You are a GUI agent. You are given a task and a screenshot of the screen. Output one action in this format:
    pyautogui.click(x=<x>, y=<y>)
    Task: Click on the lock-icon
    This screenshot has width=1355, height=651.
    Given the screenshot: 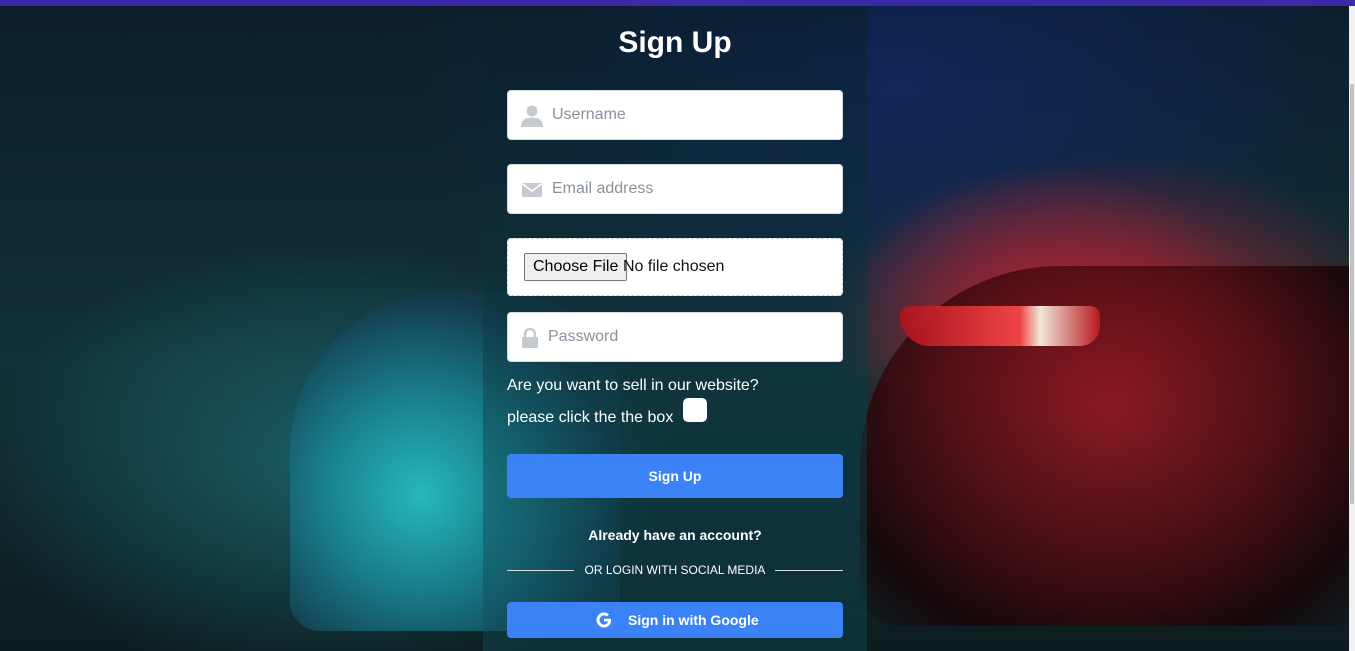 What is the action you would take?
    pyautogui.click(x=530, y=337)
    